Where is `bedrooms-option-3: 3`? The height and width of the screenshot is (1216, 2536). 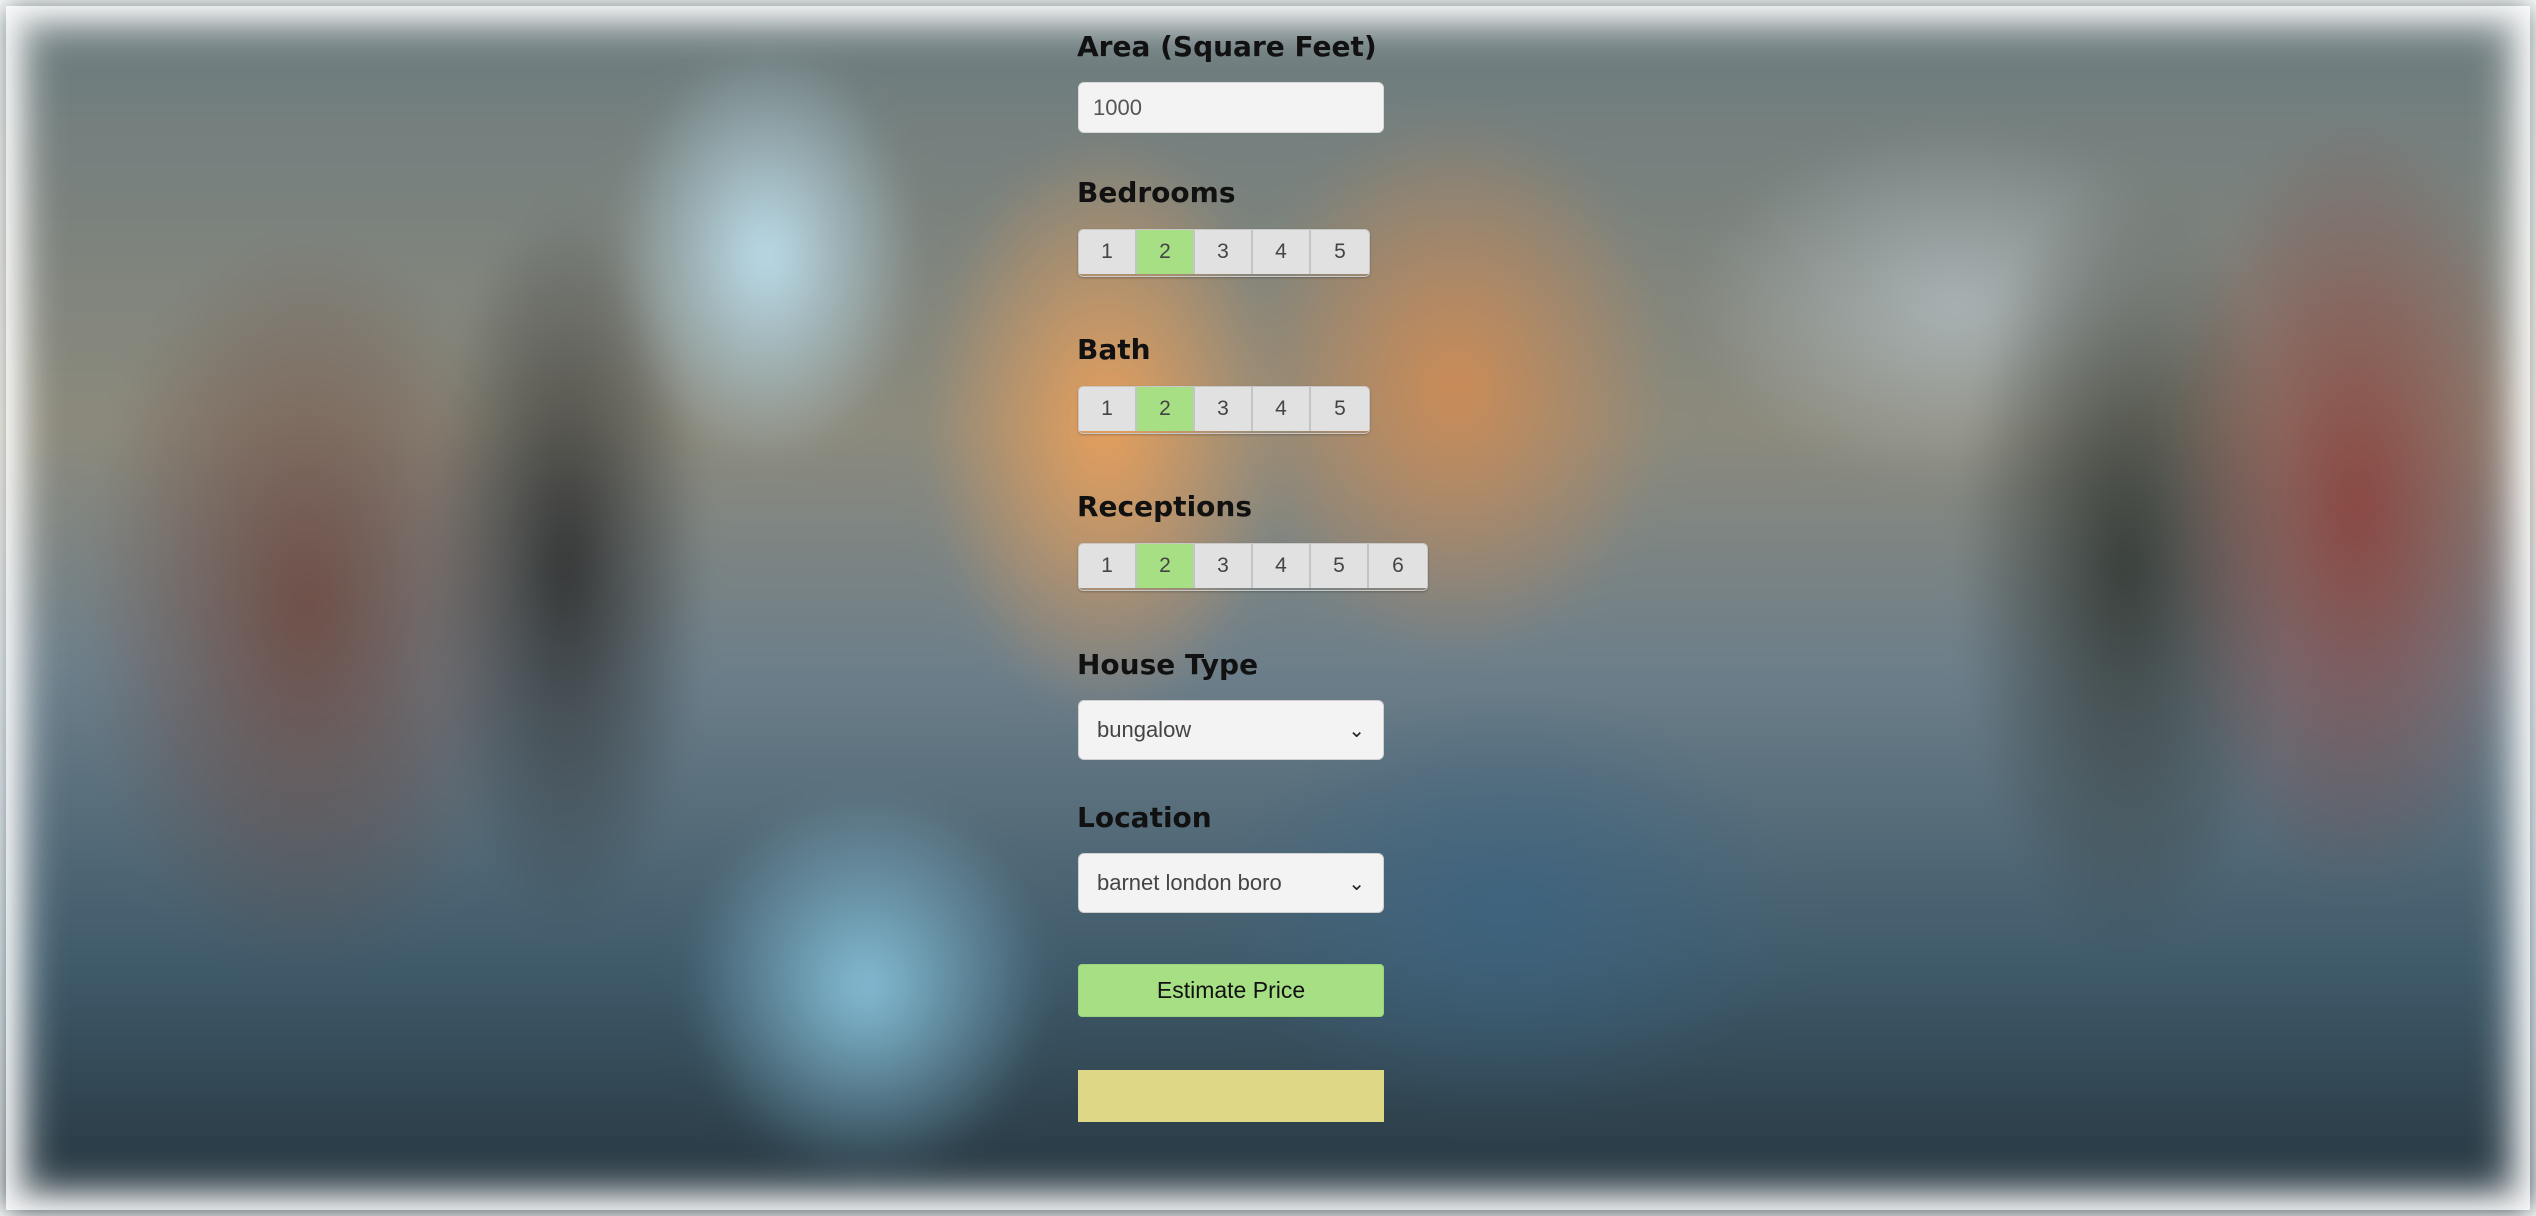 bedrooms-option-3: 3 is located at coordinates (1224, 252).